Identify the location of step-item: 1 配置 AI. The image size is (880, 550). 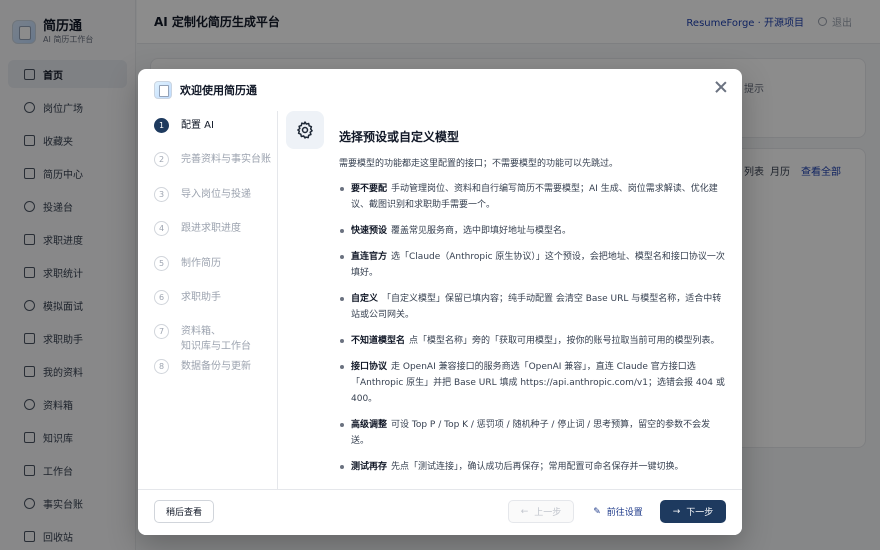
(184, 125).